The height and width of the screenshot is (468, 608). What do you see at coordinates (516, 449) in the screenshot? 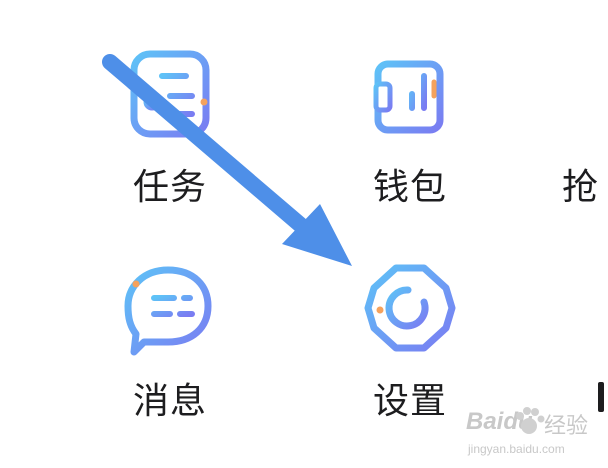
I see `watermark-url: jingyan.baidu.com` at bounding box center [516, 449].